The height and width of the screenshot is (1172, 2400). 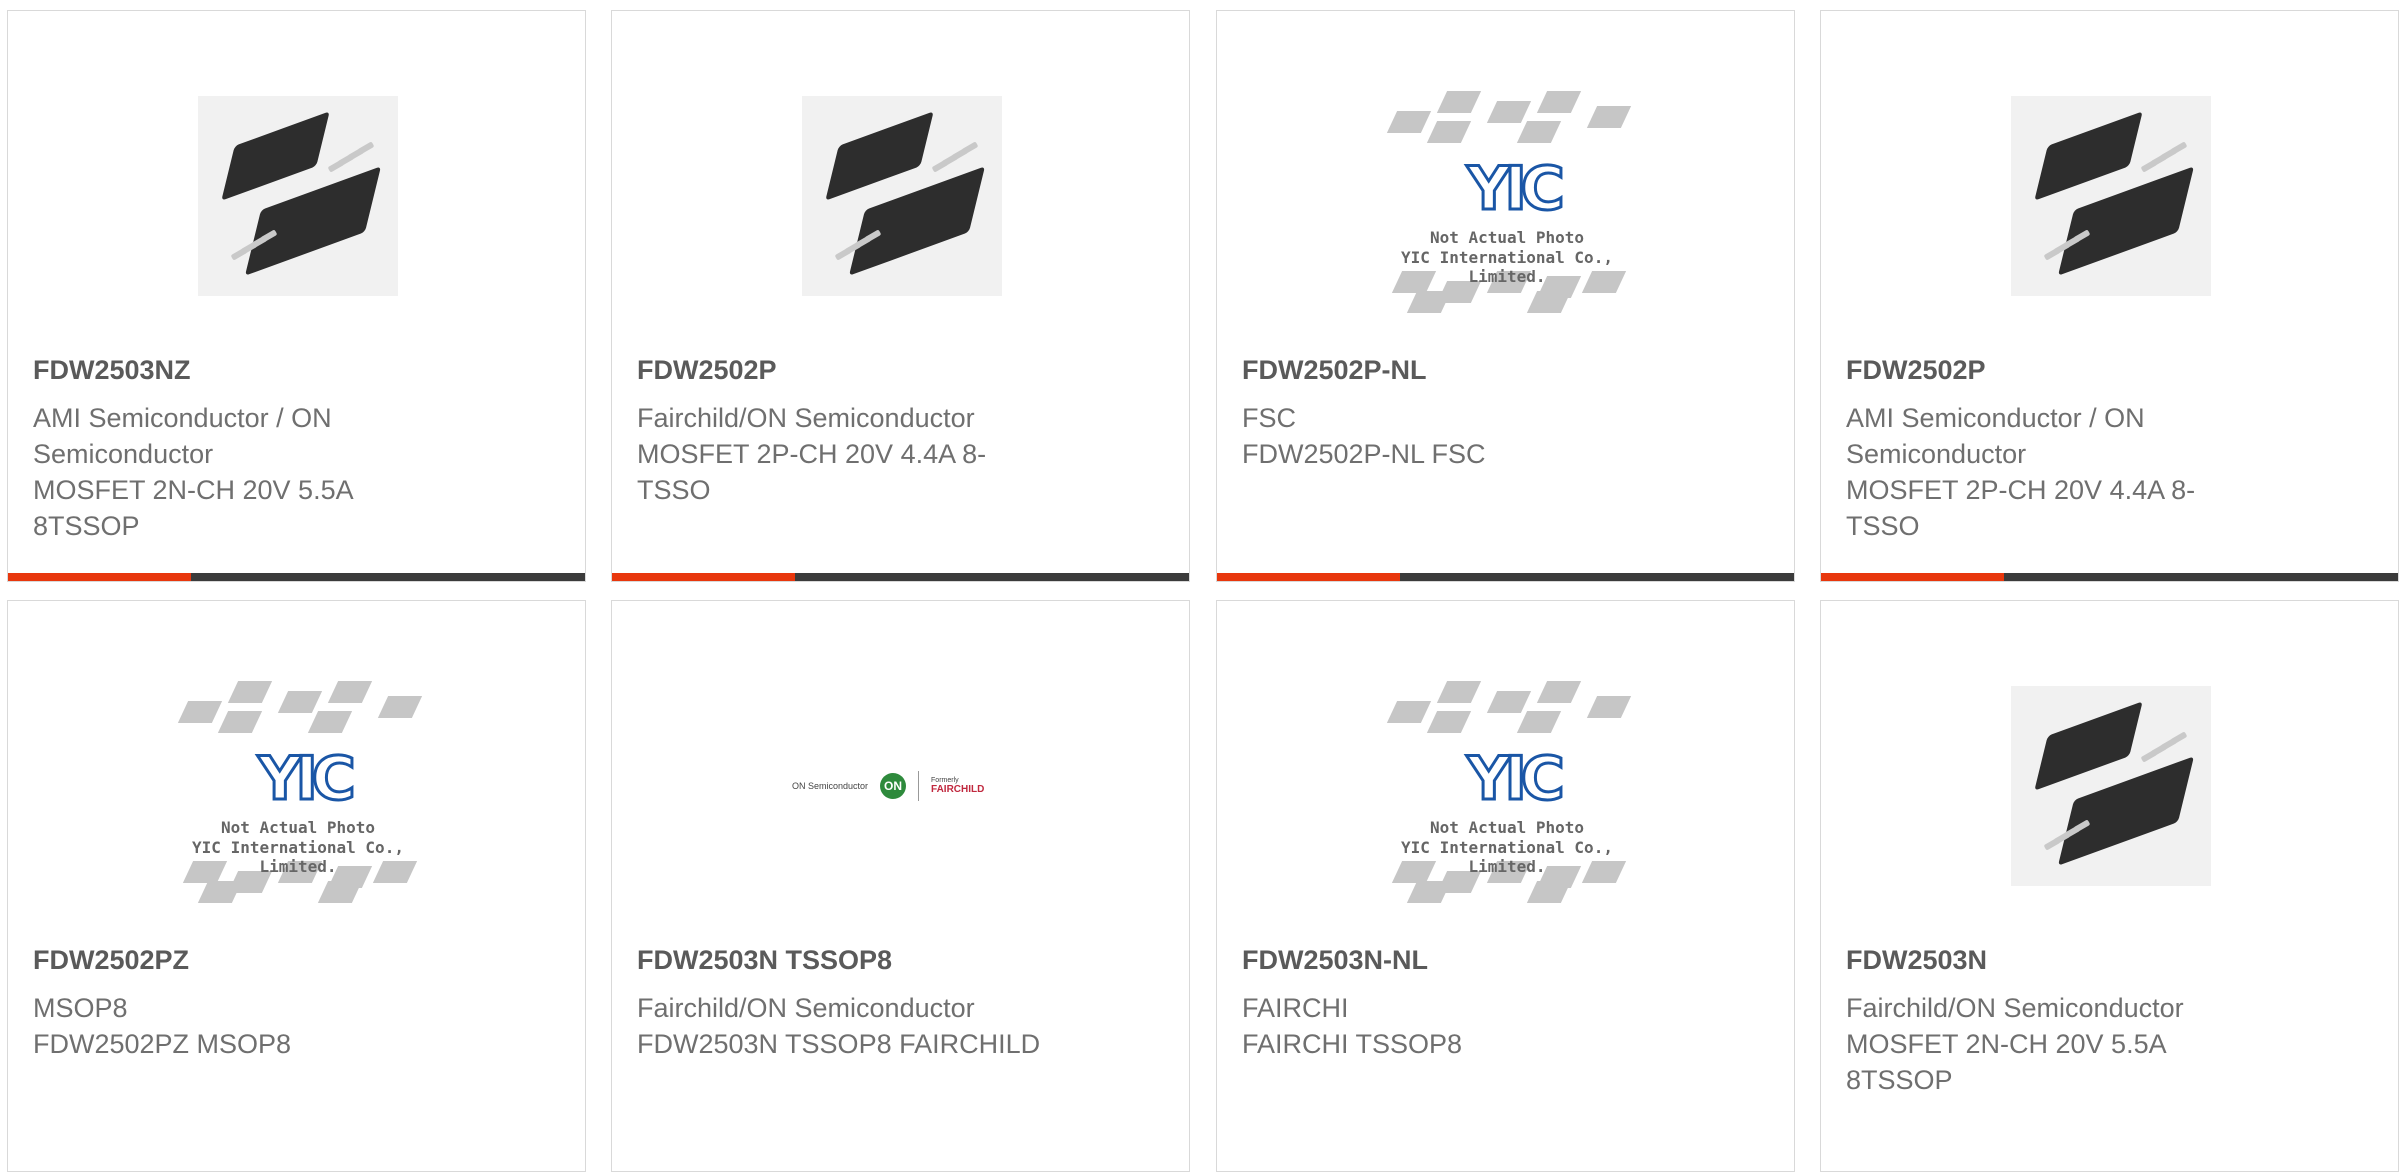 What do you see at coordinates (111, 960) in the screenshot?
I see `product-part-number: FDW2502PZ` at bounding box center [111, 960].